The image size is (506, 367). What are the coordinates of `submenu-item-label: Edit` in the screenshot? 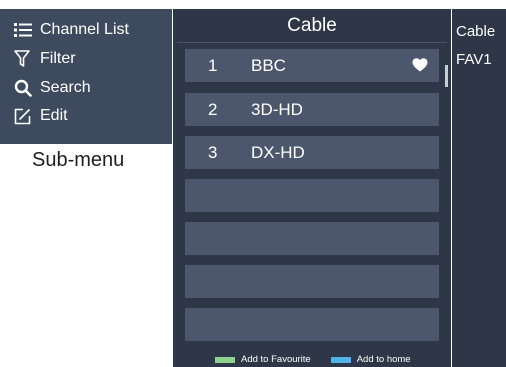 It's located at (54, 115).